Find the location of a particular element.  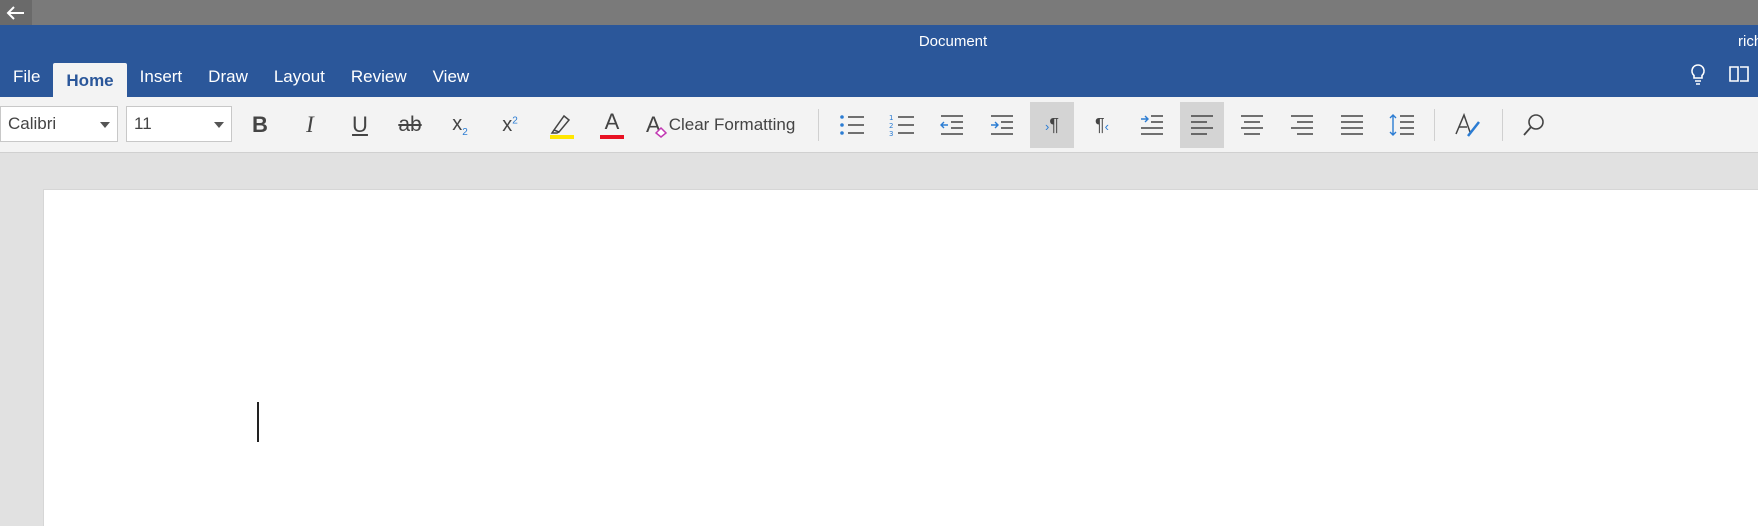

italic-icon: I is located at coordinates (310, 124).